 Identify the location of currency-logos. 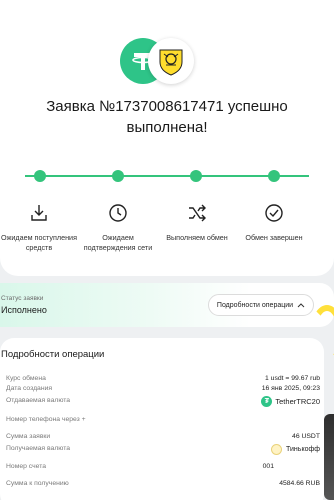
(160, 62).